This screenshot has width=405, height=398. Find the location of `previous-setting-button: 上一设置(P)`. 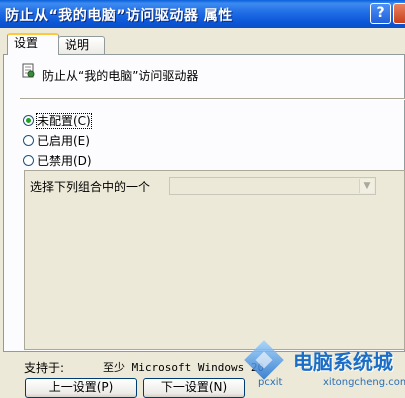

previous-setting-button: 上一设置(P) is located at coordinates (81, 388).